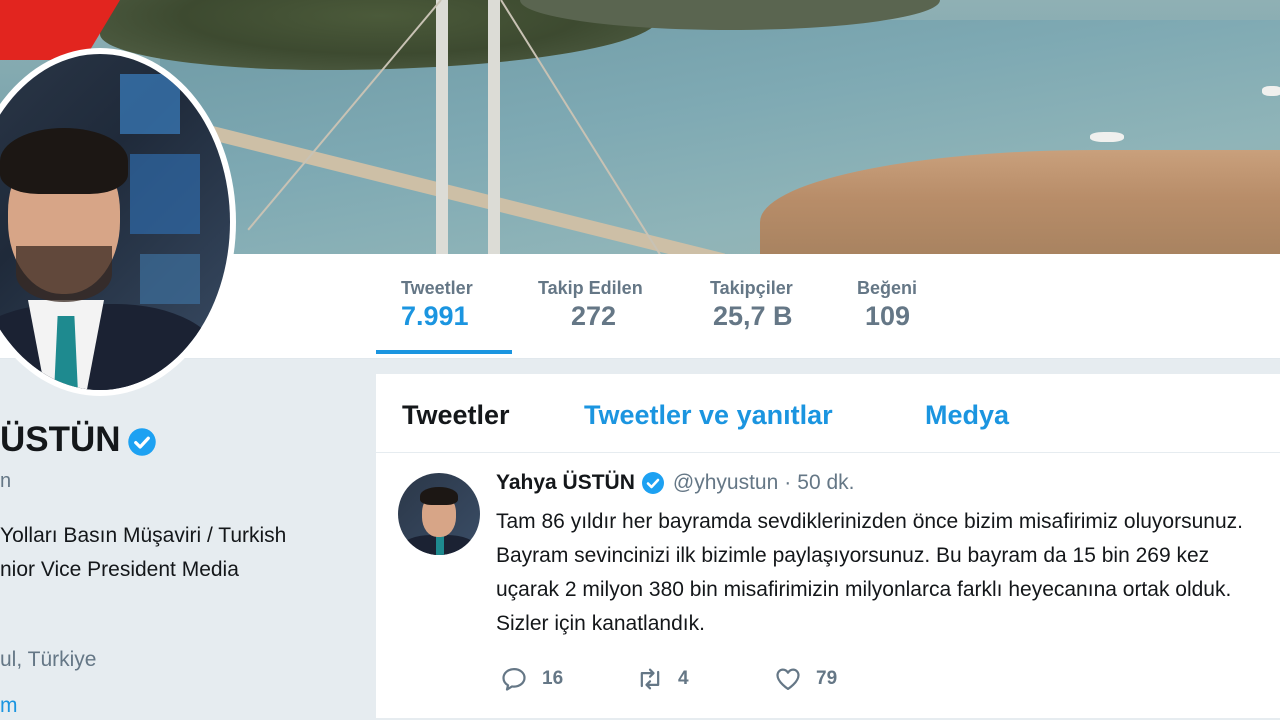 The width and height of the screenshot is (1280, 720). Describe the element at coordinates (600, 623) in the screenshot. I see `tweet-text-line: Sizler için kanatlandık.` at that location.